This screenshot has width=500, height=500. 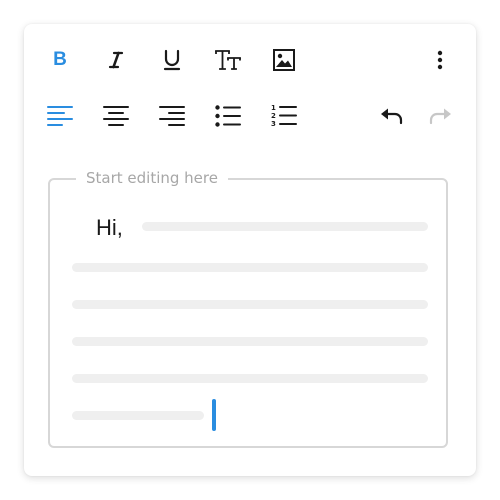 I want to click on align-center-button, so click(x=116, y=116).